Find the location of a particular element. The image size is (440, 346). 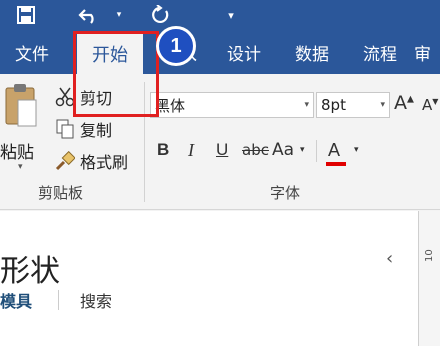

paste-label: 粘贴 is located at coordinates (17, 153).